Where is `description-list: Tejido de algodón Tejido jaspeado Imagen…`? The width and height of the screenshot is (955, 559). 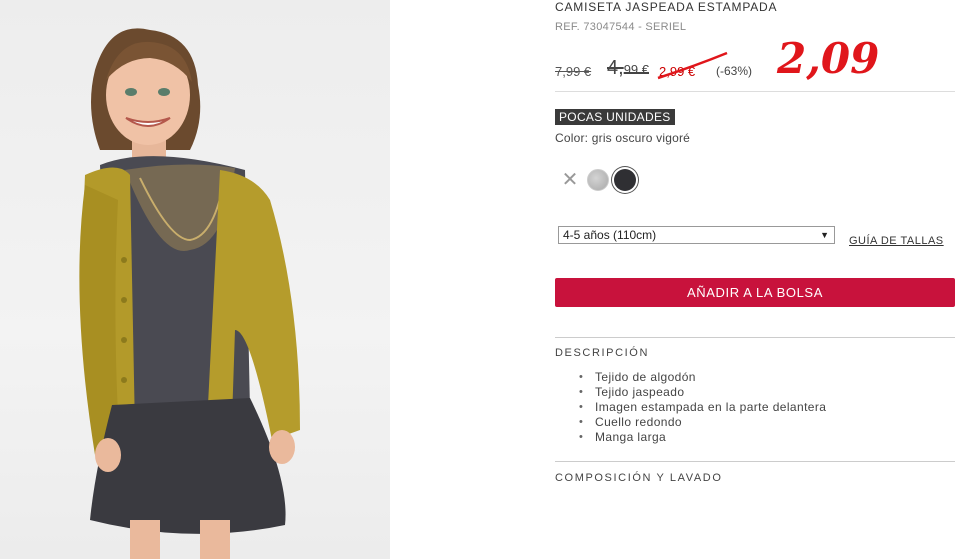
description-list: Tejido de algodón Tejido jaspeado Imagen… is located at coordinates (702, 407).